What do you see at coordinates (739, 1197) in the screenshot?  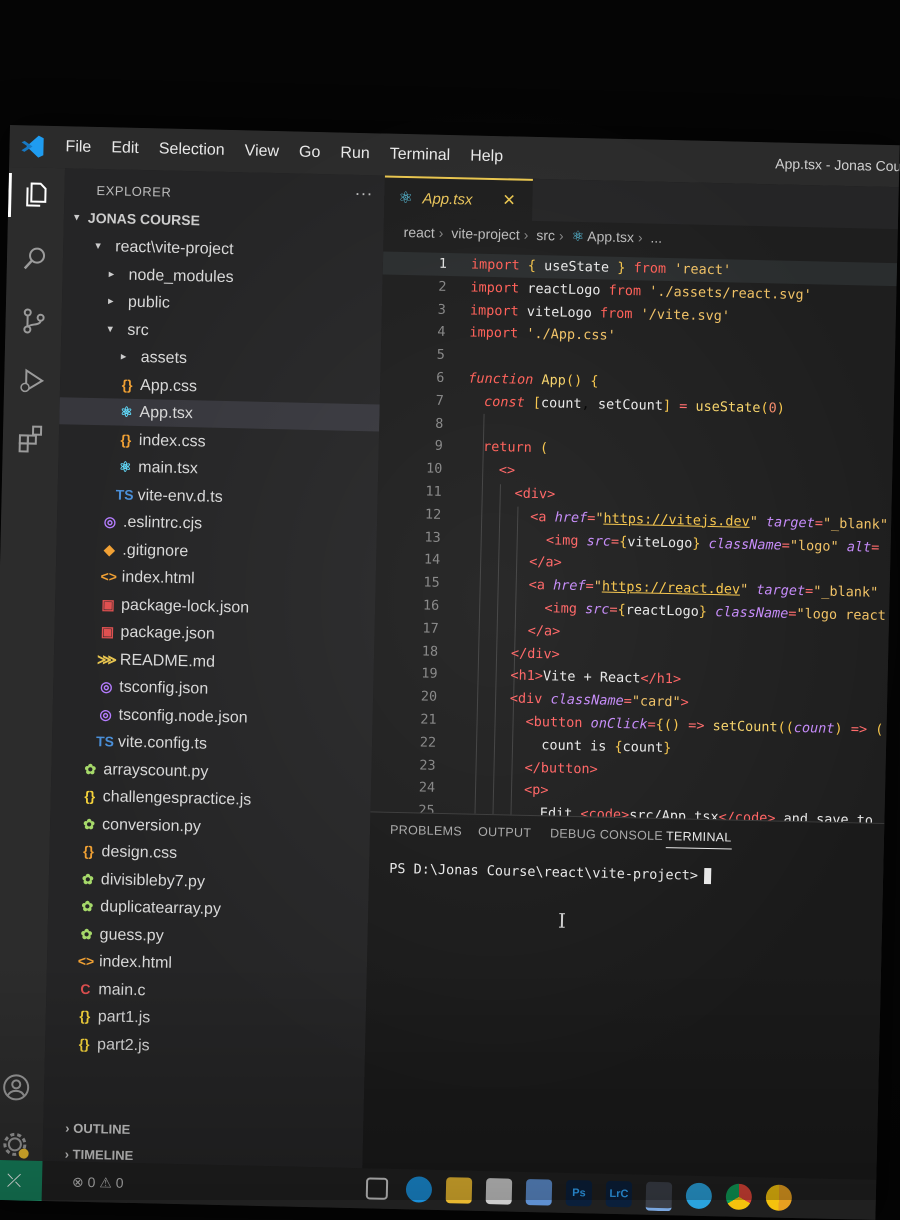 I see `chrome-icon` at bounding box center [739, 1197].